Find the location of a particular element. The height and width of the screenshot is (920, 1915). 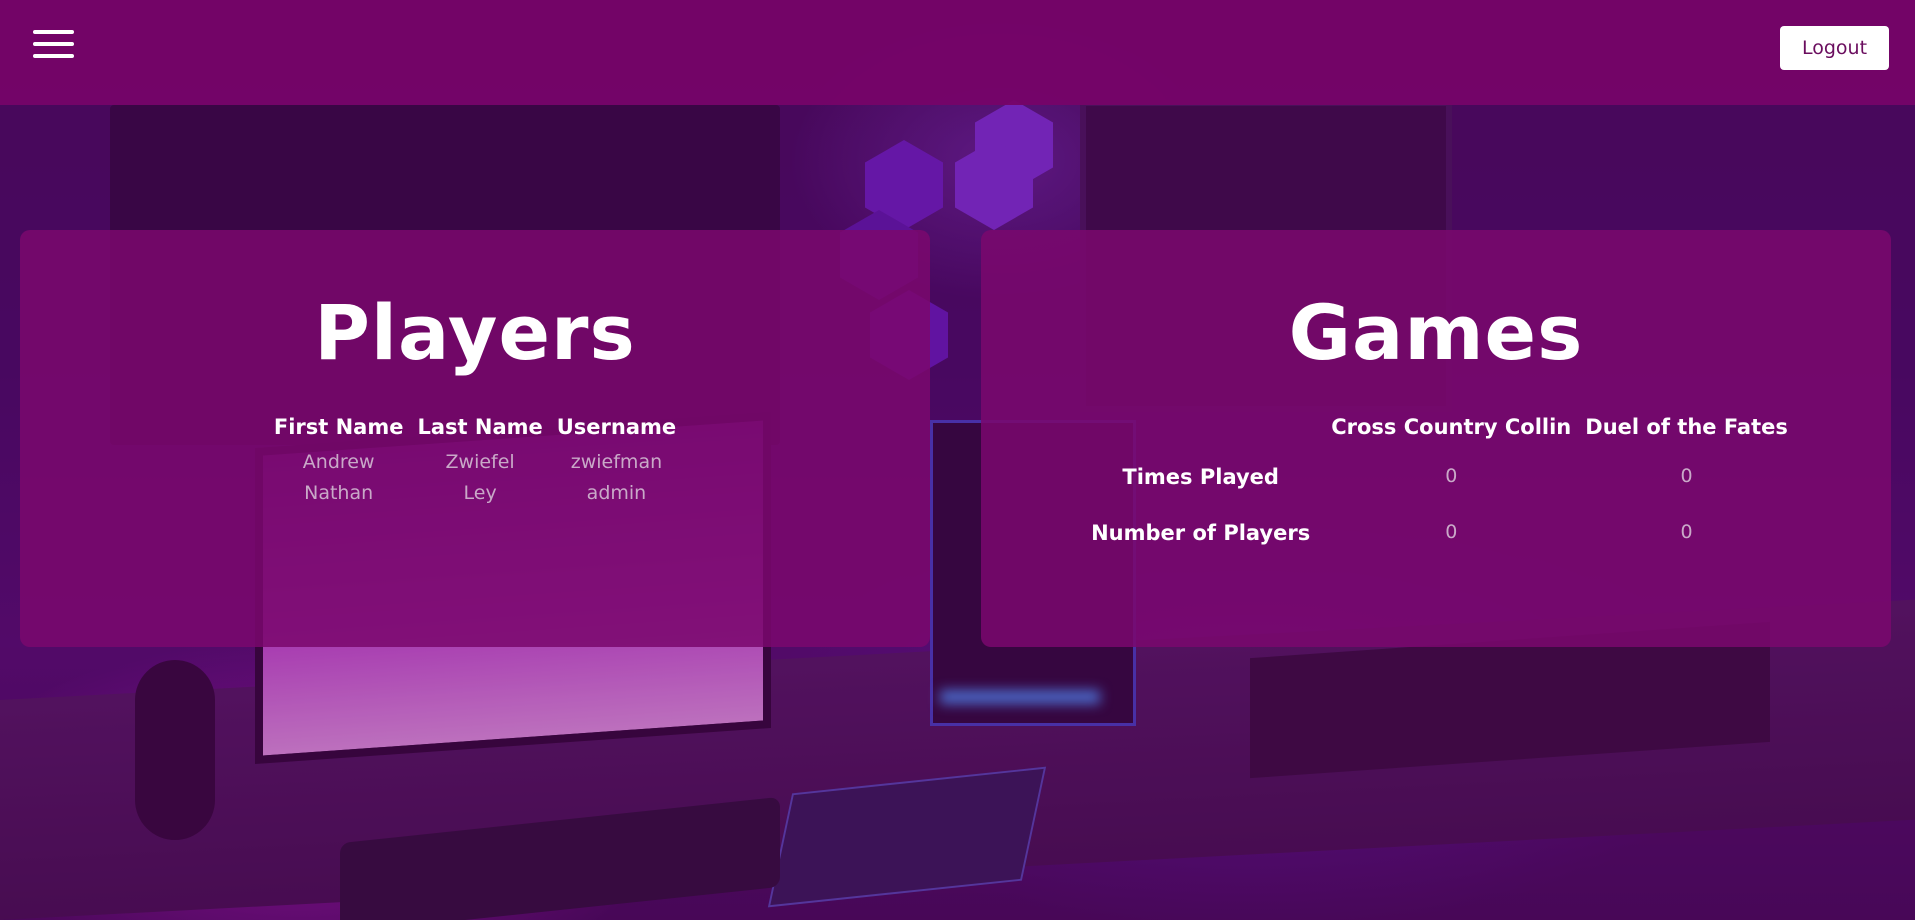

table-row: Andrew Zwiefel zwiefman is located at coordinates (475, 462).